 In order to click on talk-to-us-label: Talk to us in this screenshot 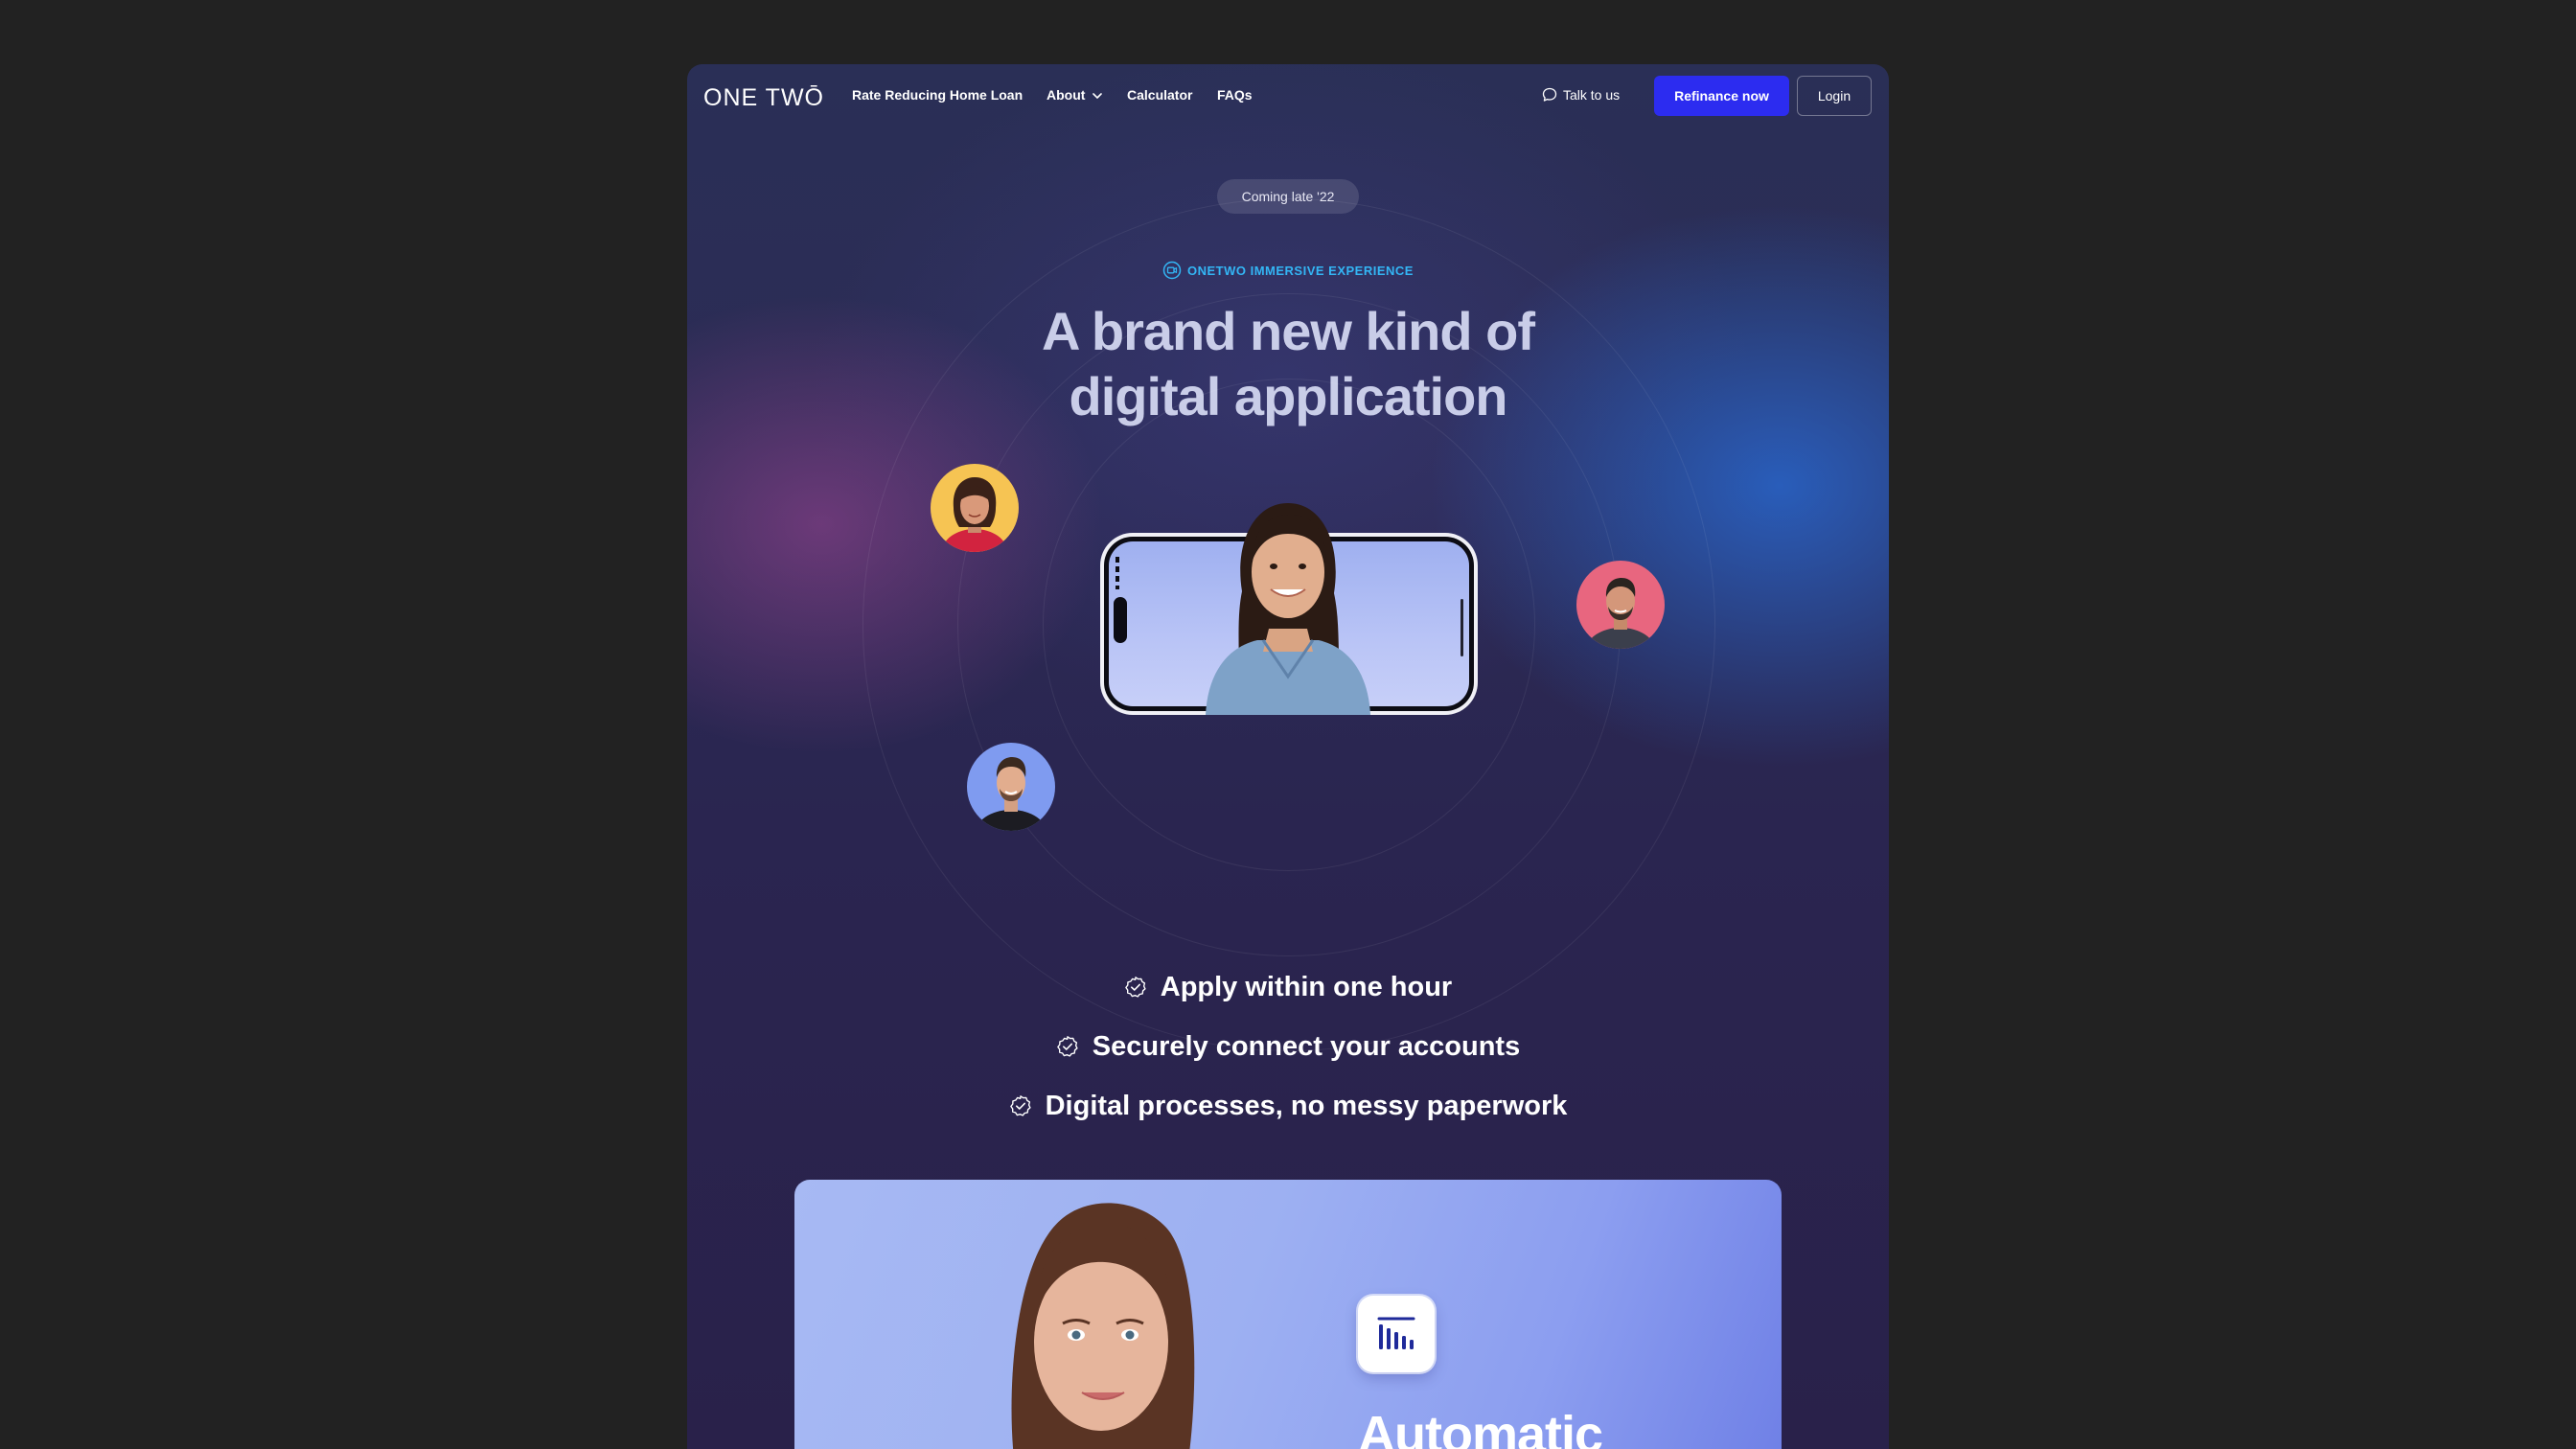, I will do `click(1592, 95)`.